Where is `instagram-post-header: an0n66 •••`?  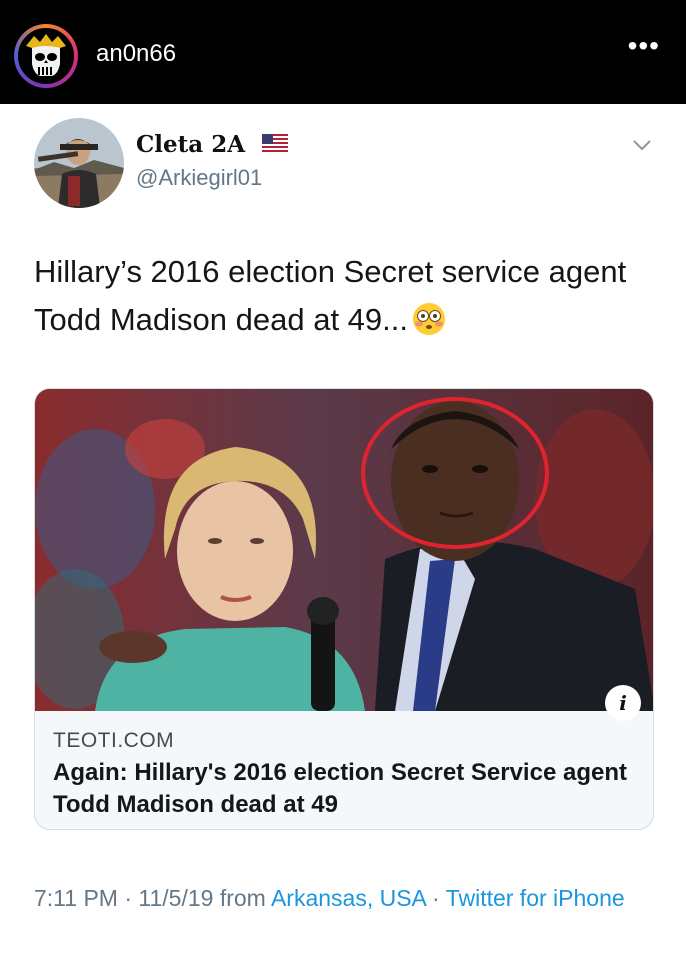
instagram-post-header: an0n66 ••• is located at coordinates (343, 52).